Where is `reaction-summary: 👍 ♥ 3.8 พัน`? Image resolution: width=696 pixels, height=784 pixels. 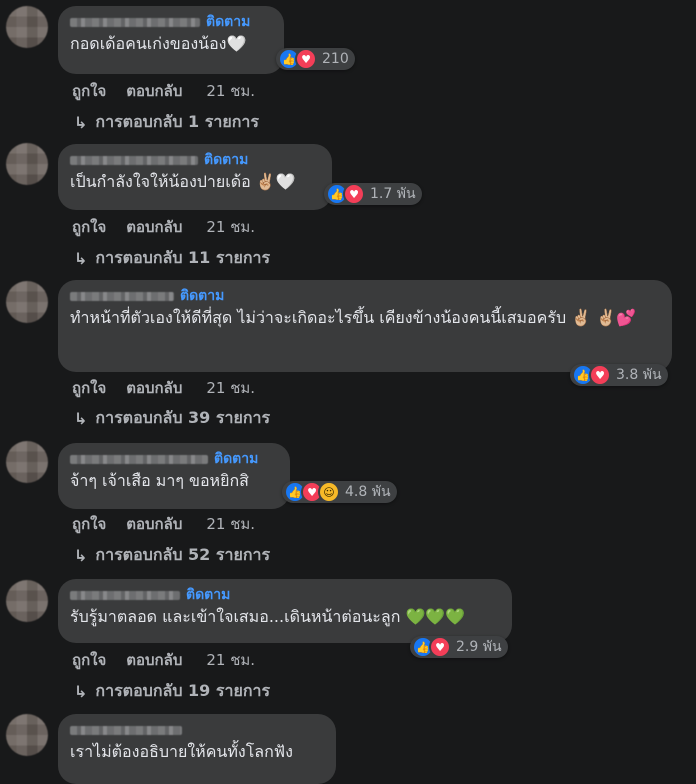
reaction-summary: 👍 ♥ 3.8 พัน is located at coordinates (619, 375).